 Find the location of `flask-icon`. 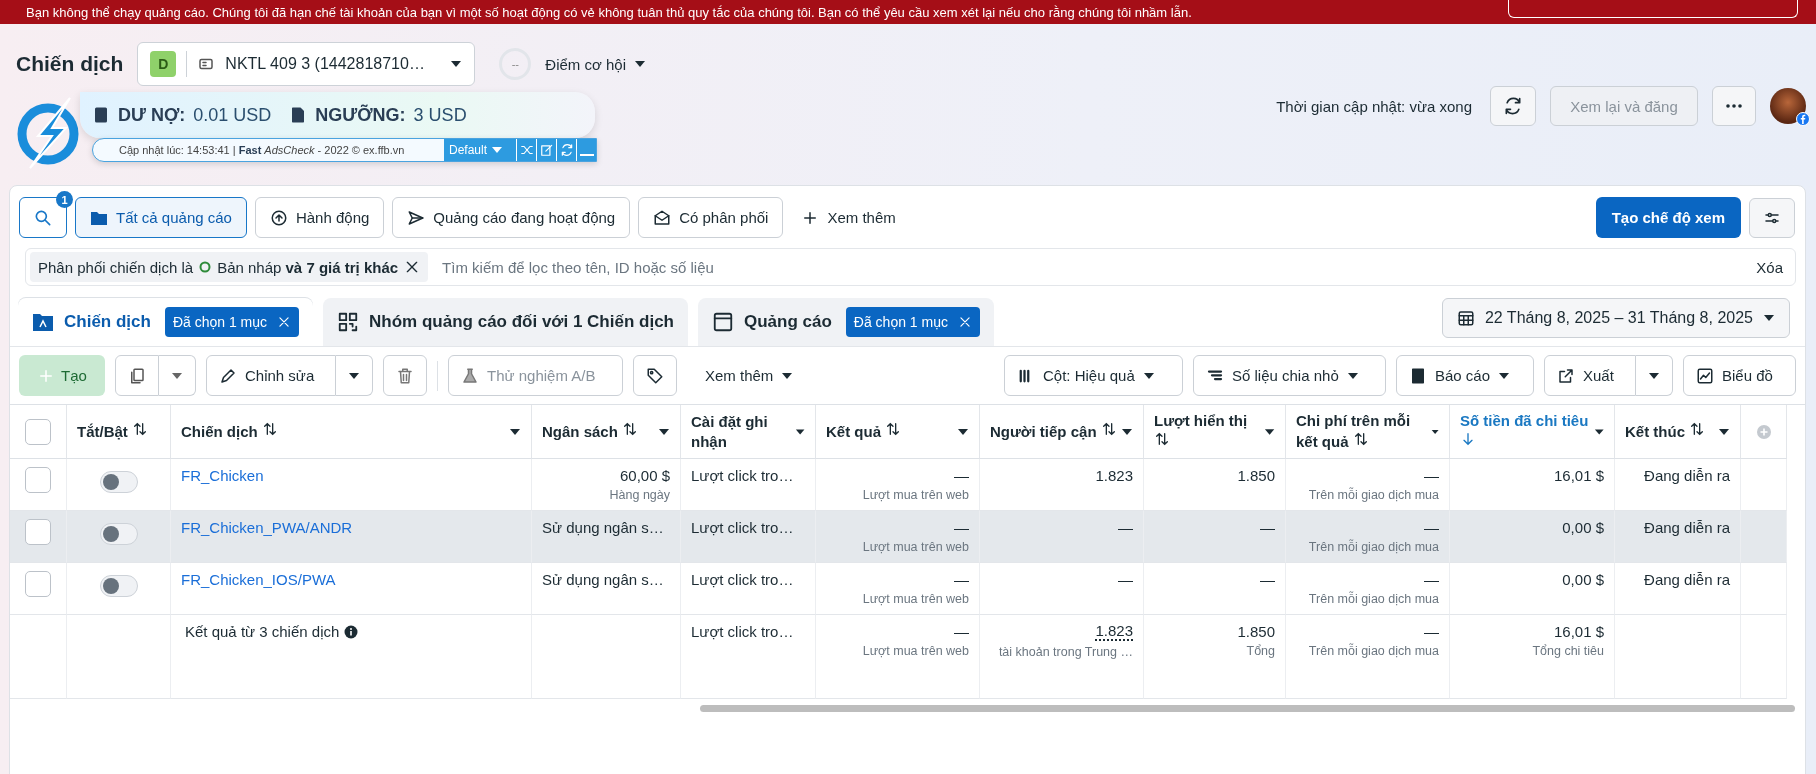

flask-icon is located at coordinates (470, 375).